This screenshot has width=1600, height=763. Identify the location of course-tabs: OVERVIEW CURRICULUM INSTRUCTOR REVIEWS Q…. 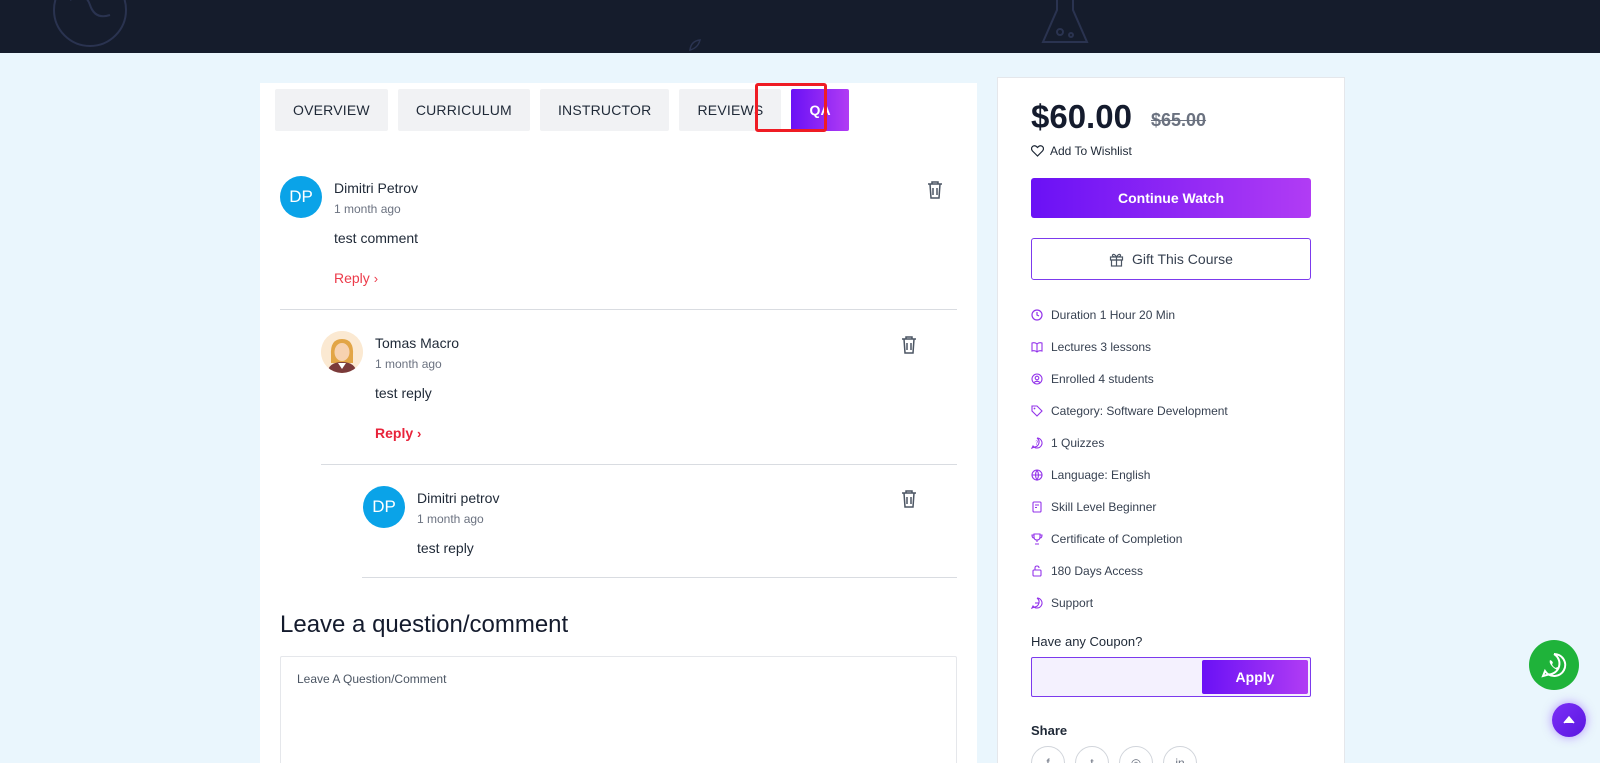
(562, 110).